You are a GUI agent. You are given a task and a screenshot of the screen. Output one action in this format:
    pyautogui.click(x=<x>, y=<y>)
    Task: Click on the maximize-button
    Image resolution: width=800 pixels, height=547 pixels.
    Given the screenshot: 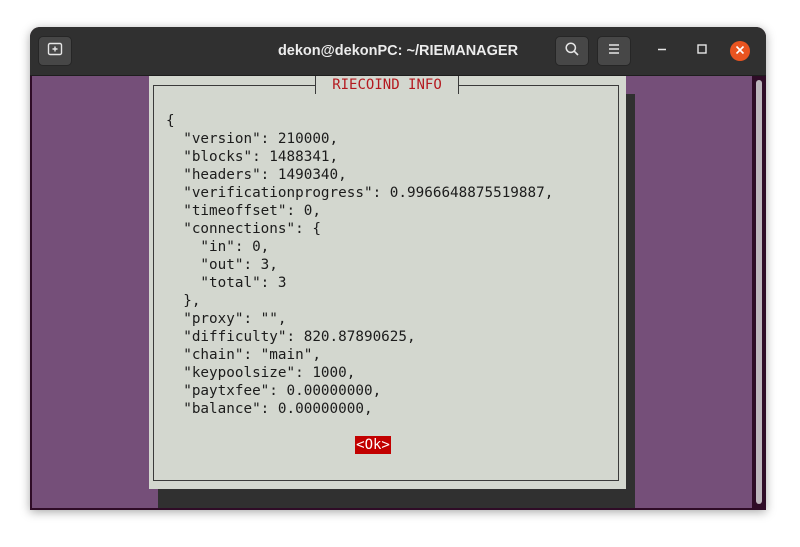 What is the action you would take?
    pyautogui.click(x=702, y=51)
    